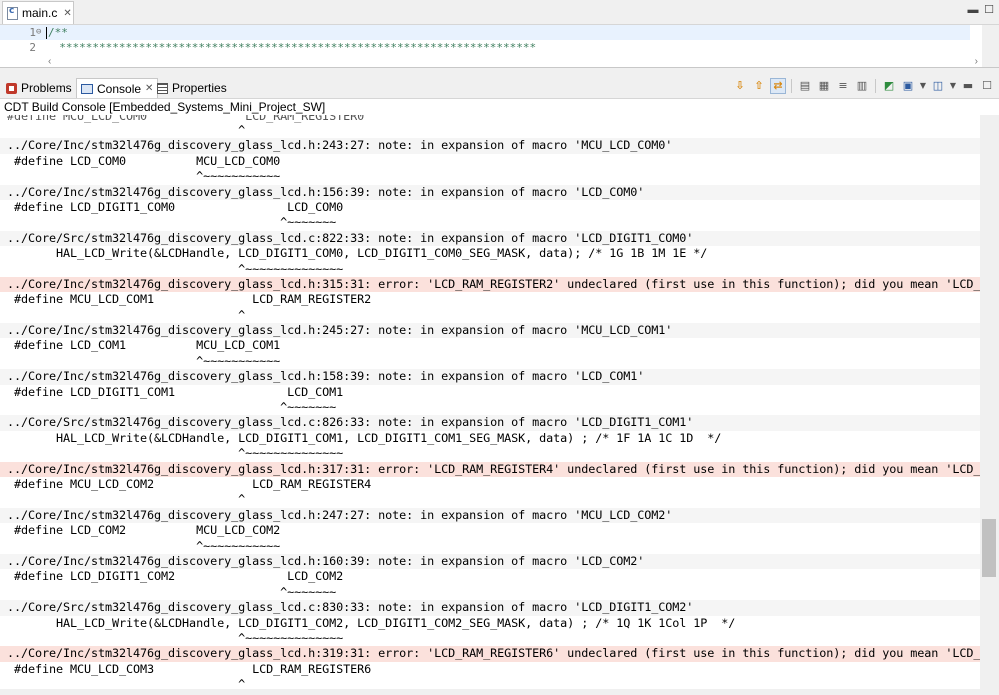 The width and height of the screenshot is (999, 695). Describe the element at coordinates (175, 391) in the screenshot. I see `console-line: #define LCD_DIGIT1_COM1 LCD_COM1` at that location.